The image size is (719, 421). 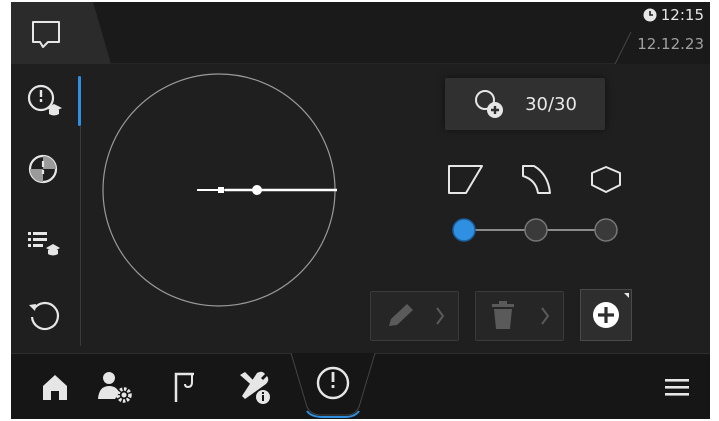 I want to click on sidebar-item-circle-pattern, so click(x=44, y=169).